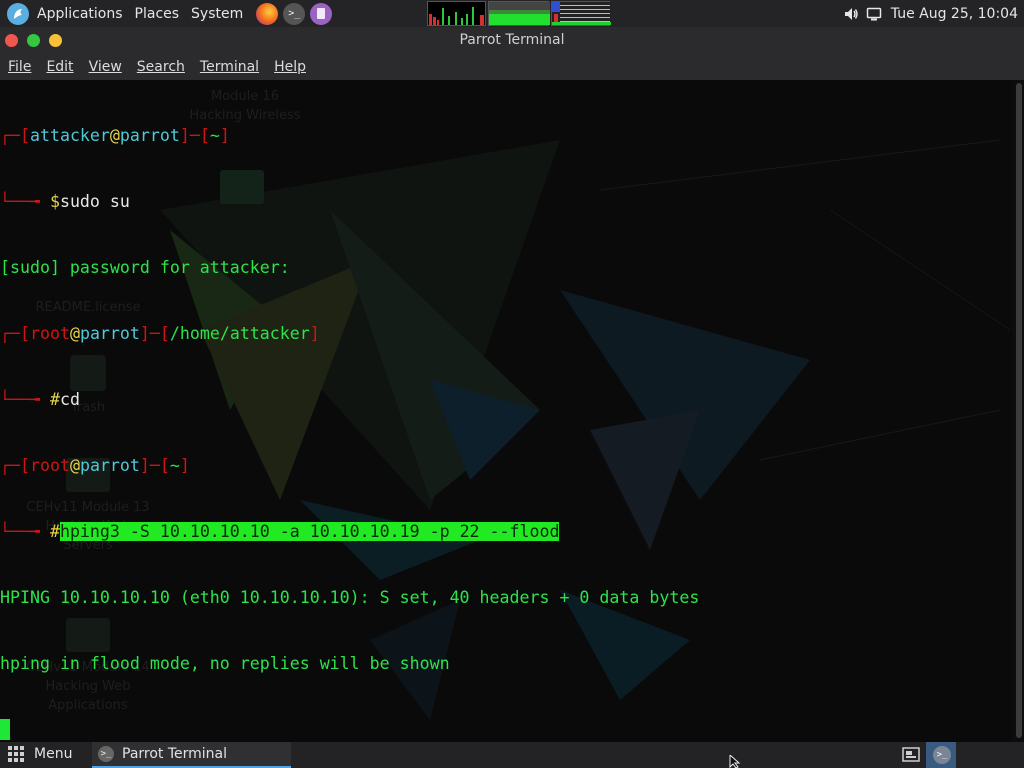  I want to click on parrot-logo-icon, so click(18, 13).